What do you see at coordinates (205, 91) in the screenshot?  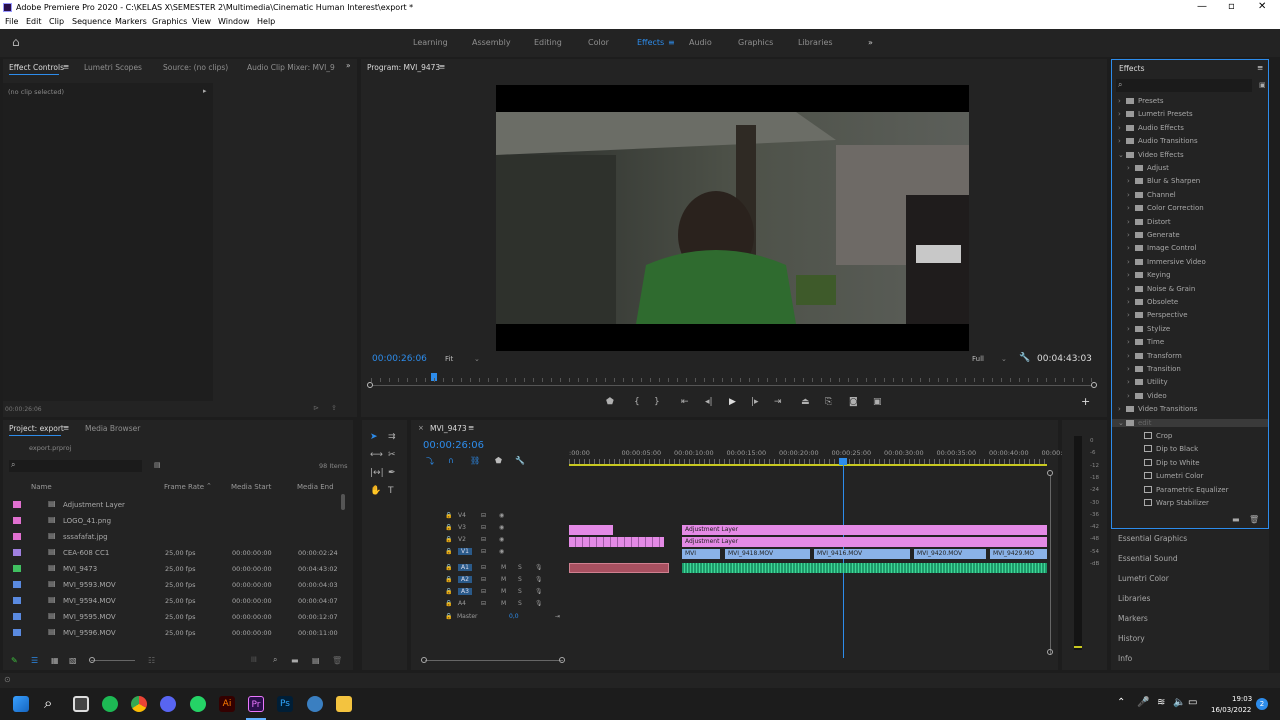 I see `expand-arrow-icon: ▸` at bounding box center [205, 91].